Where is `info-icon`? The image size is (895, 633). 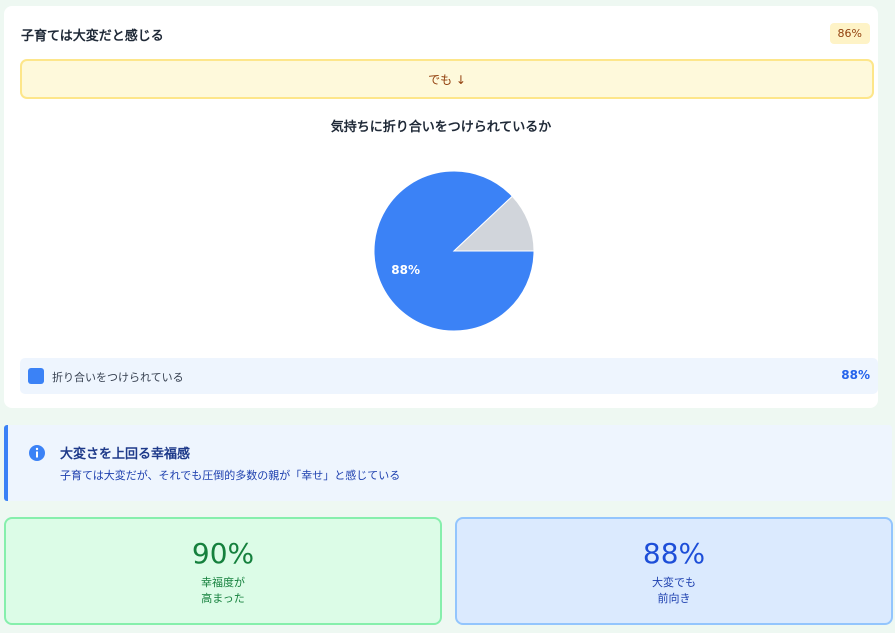 info-icon is located at coordinates (37, 453).